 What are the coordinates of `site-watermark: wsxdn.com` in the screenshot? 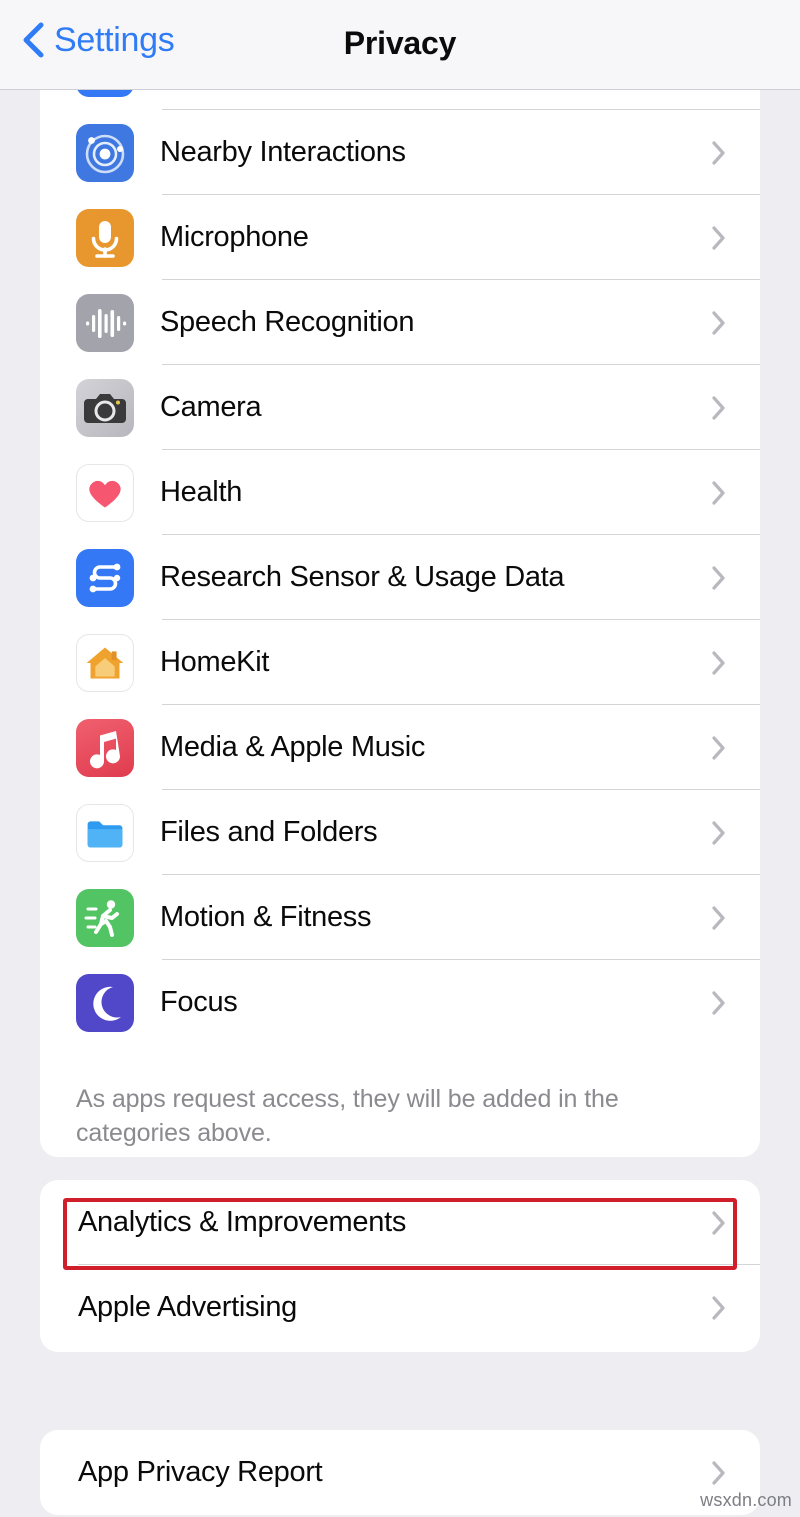 It's located at (746, 1500).